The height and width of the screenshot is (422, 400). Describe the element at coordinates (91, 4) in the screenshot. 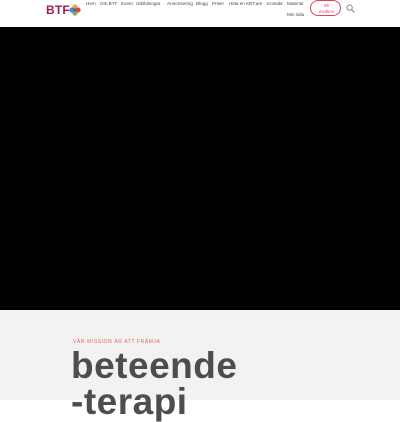

I see `nav-item-hem: Hem` at that location.